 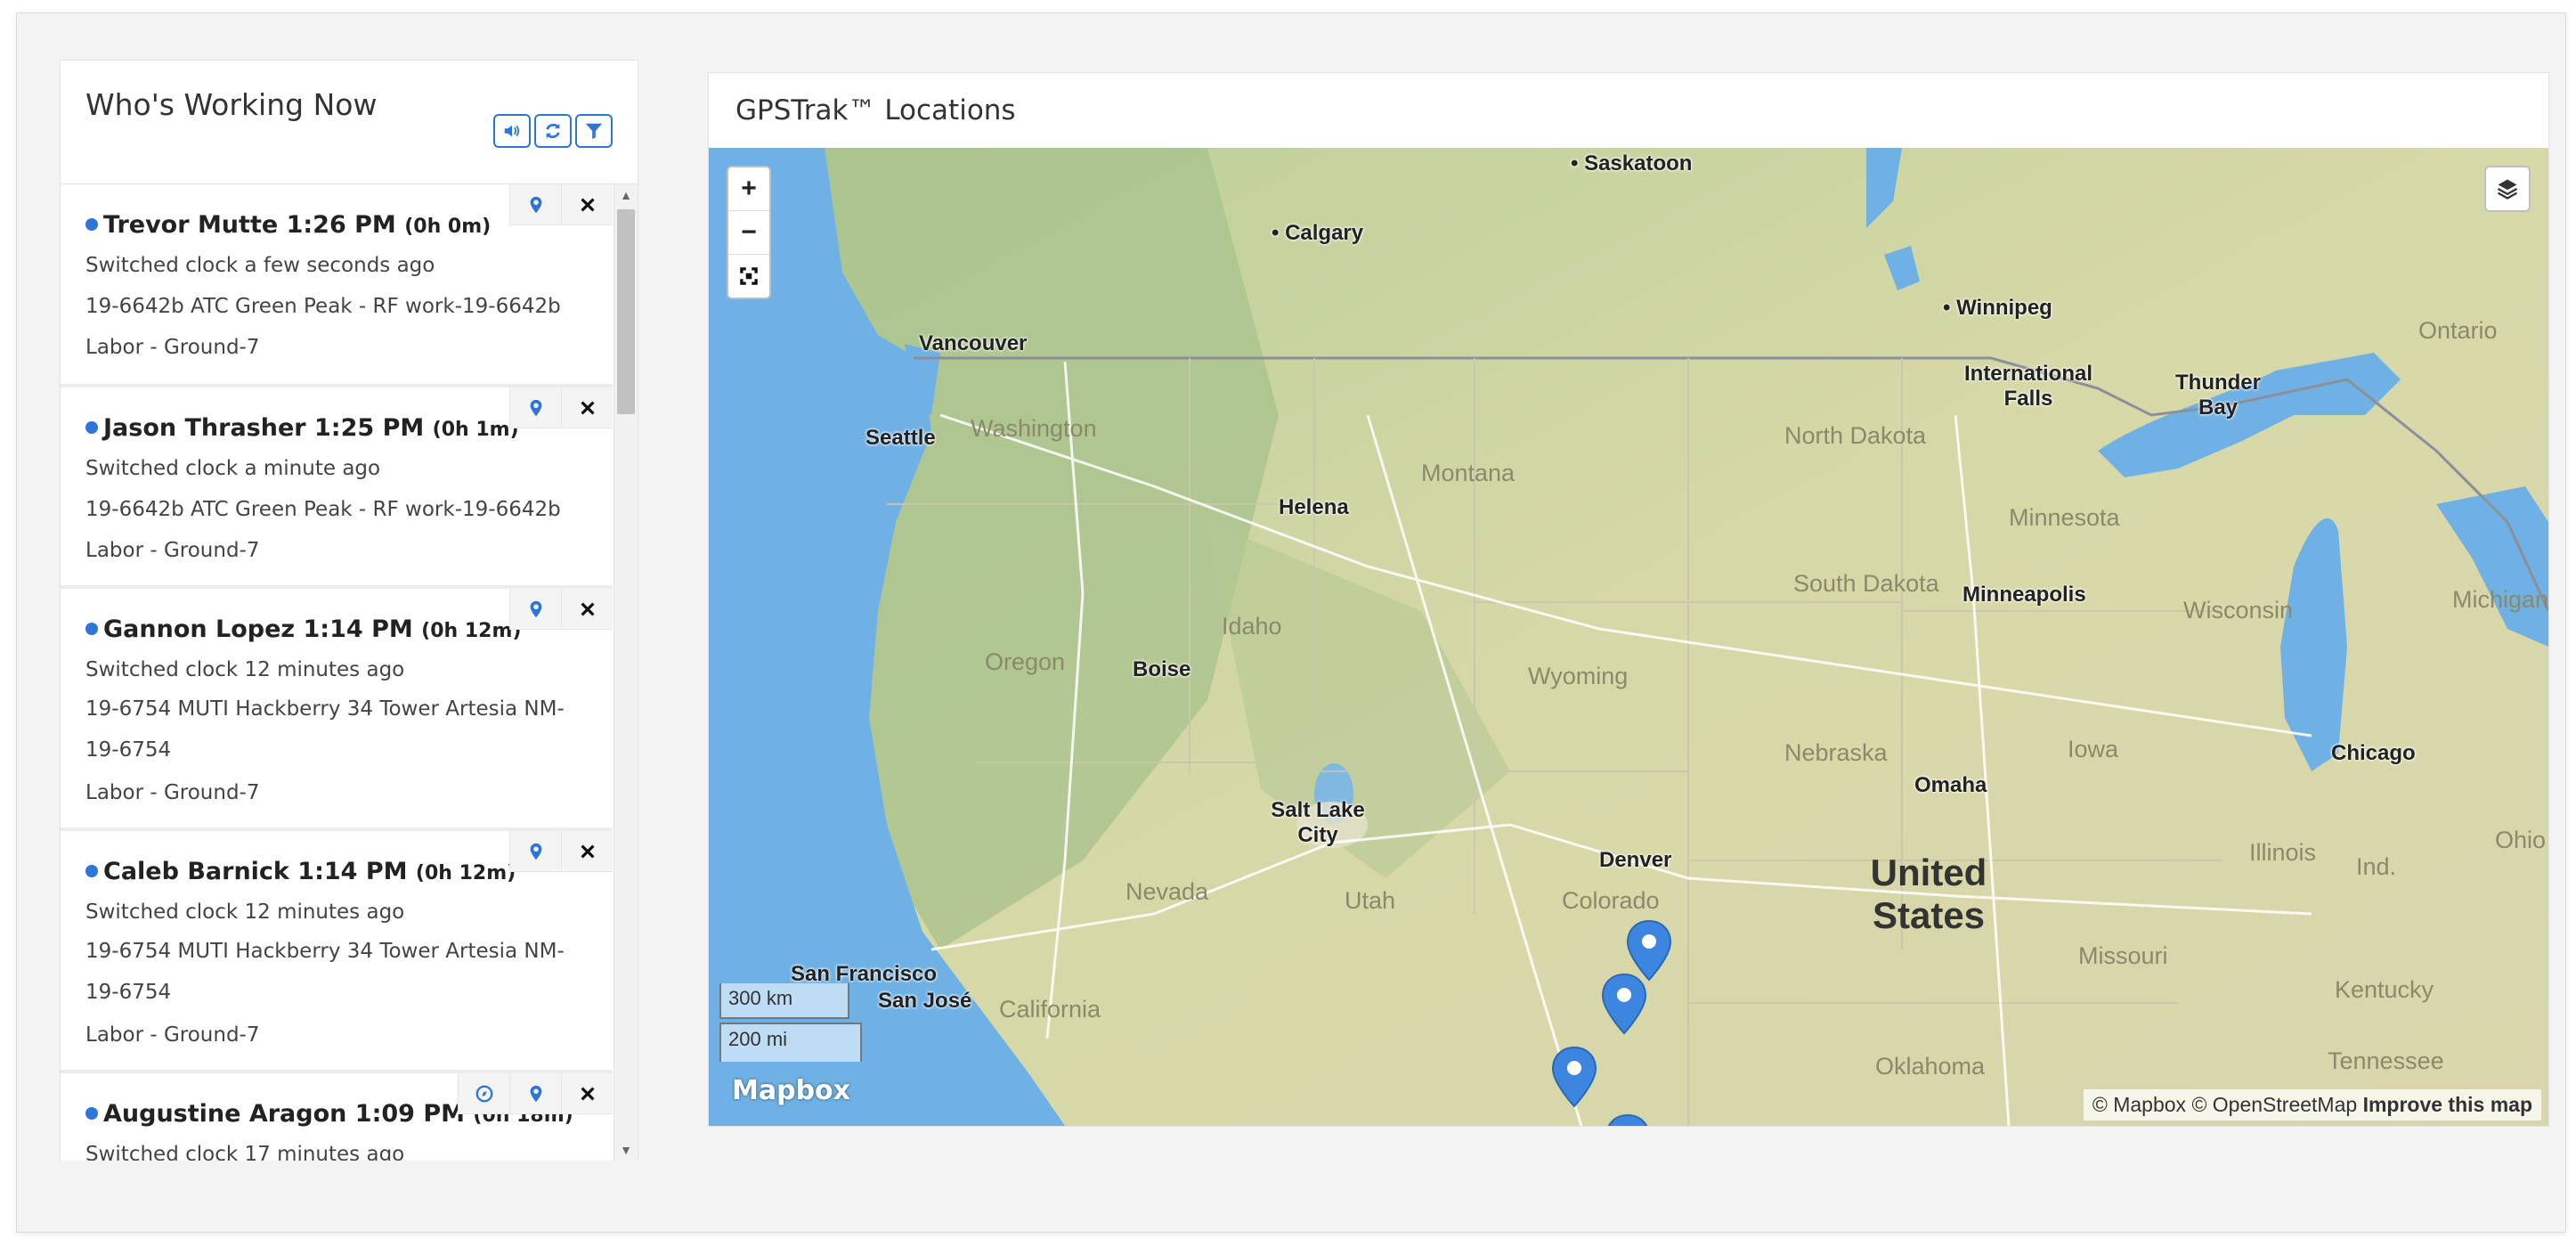 I want to click on refresh-button, so click(x=553, y=131).